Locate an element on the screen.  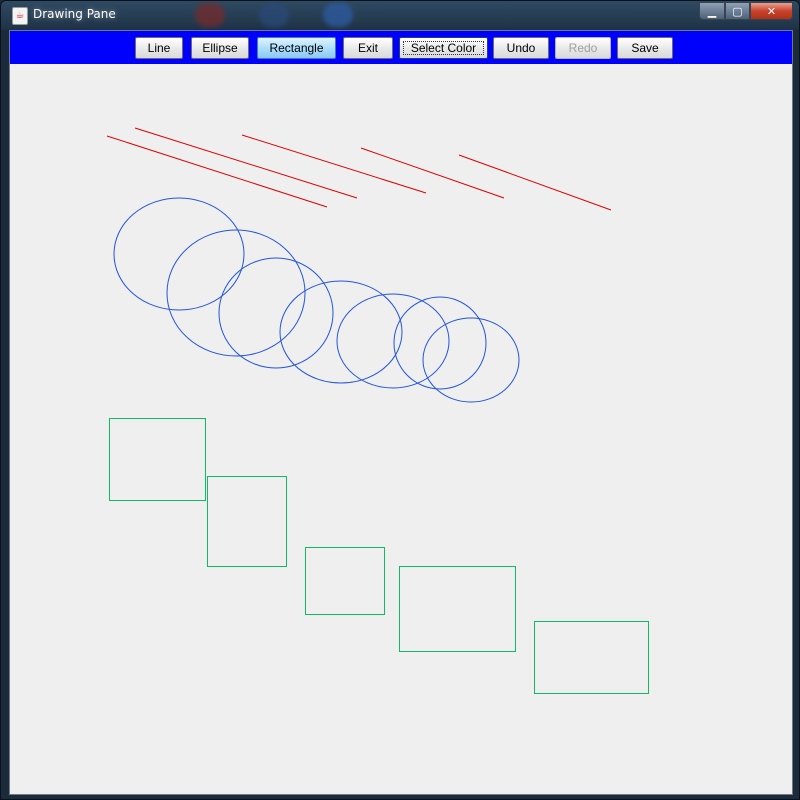
undo-button-label: Undo is located at coordinates (521, 48).